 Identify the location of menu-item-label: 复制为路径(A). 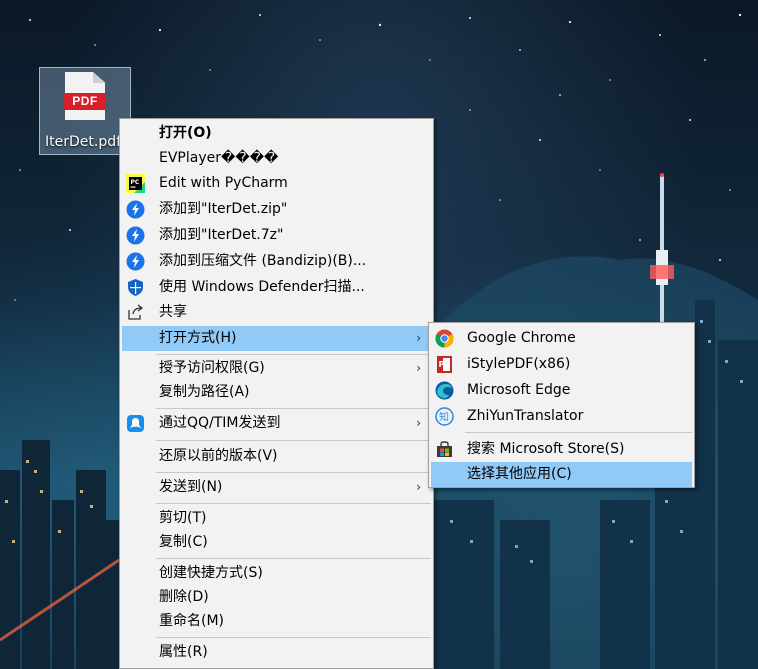
(204, 392).